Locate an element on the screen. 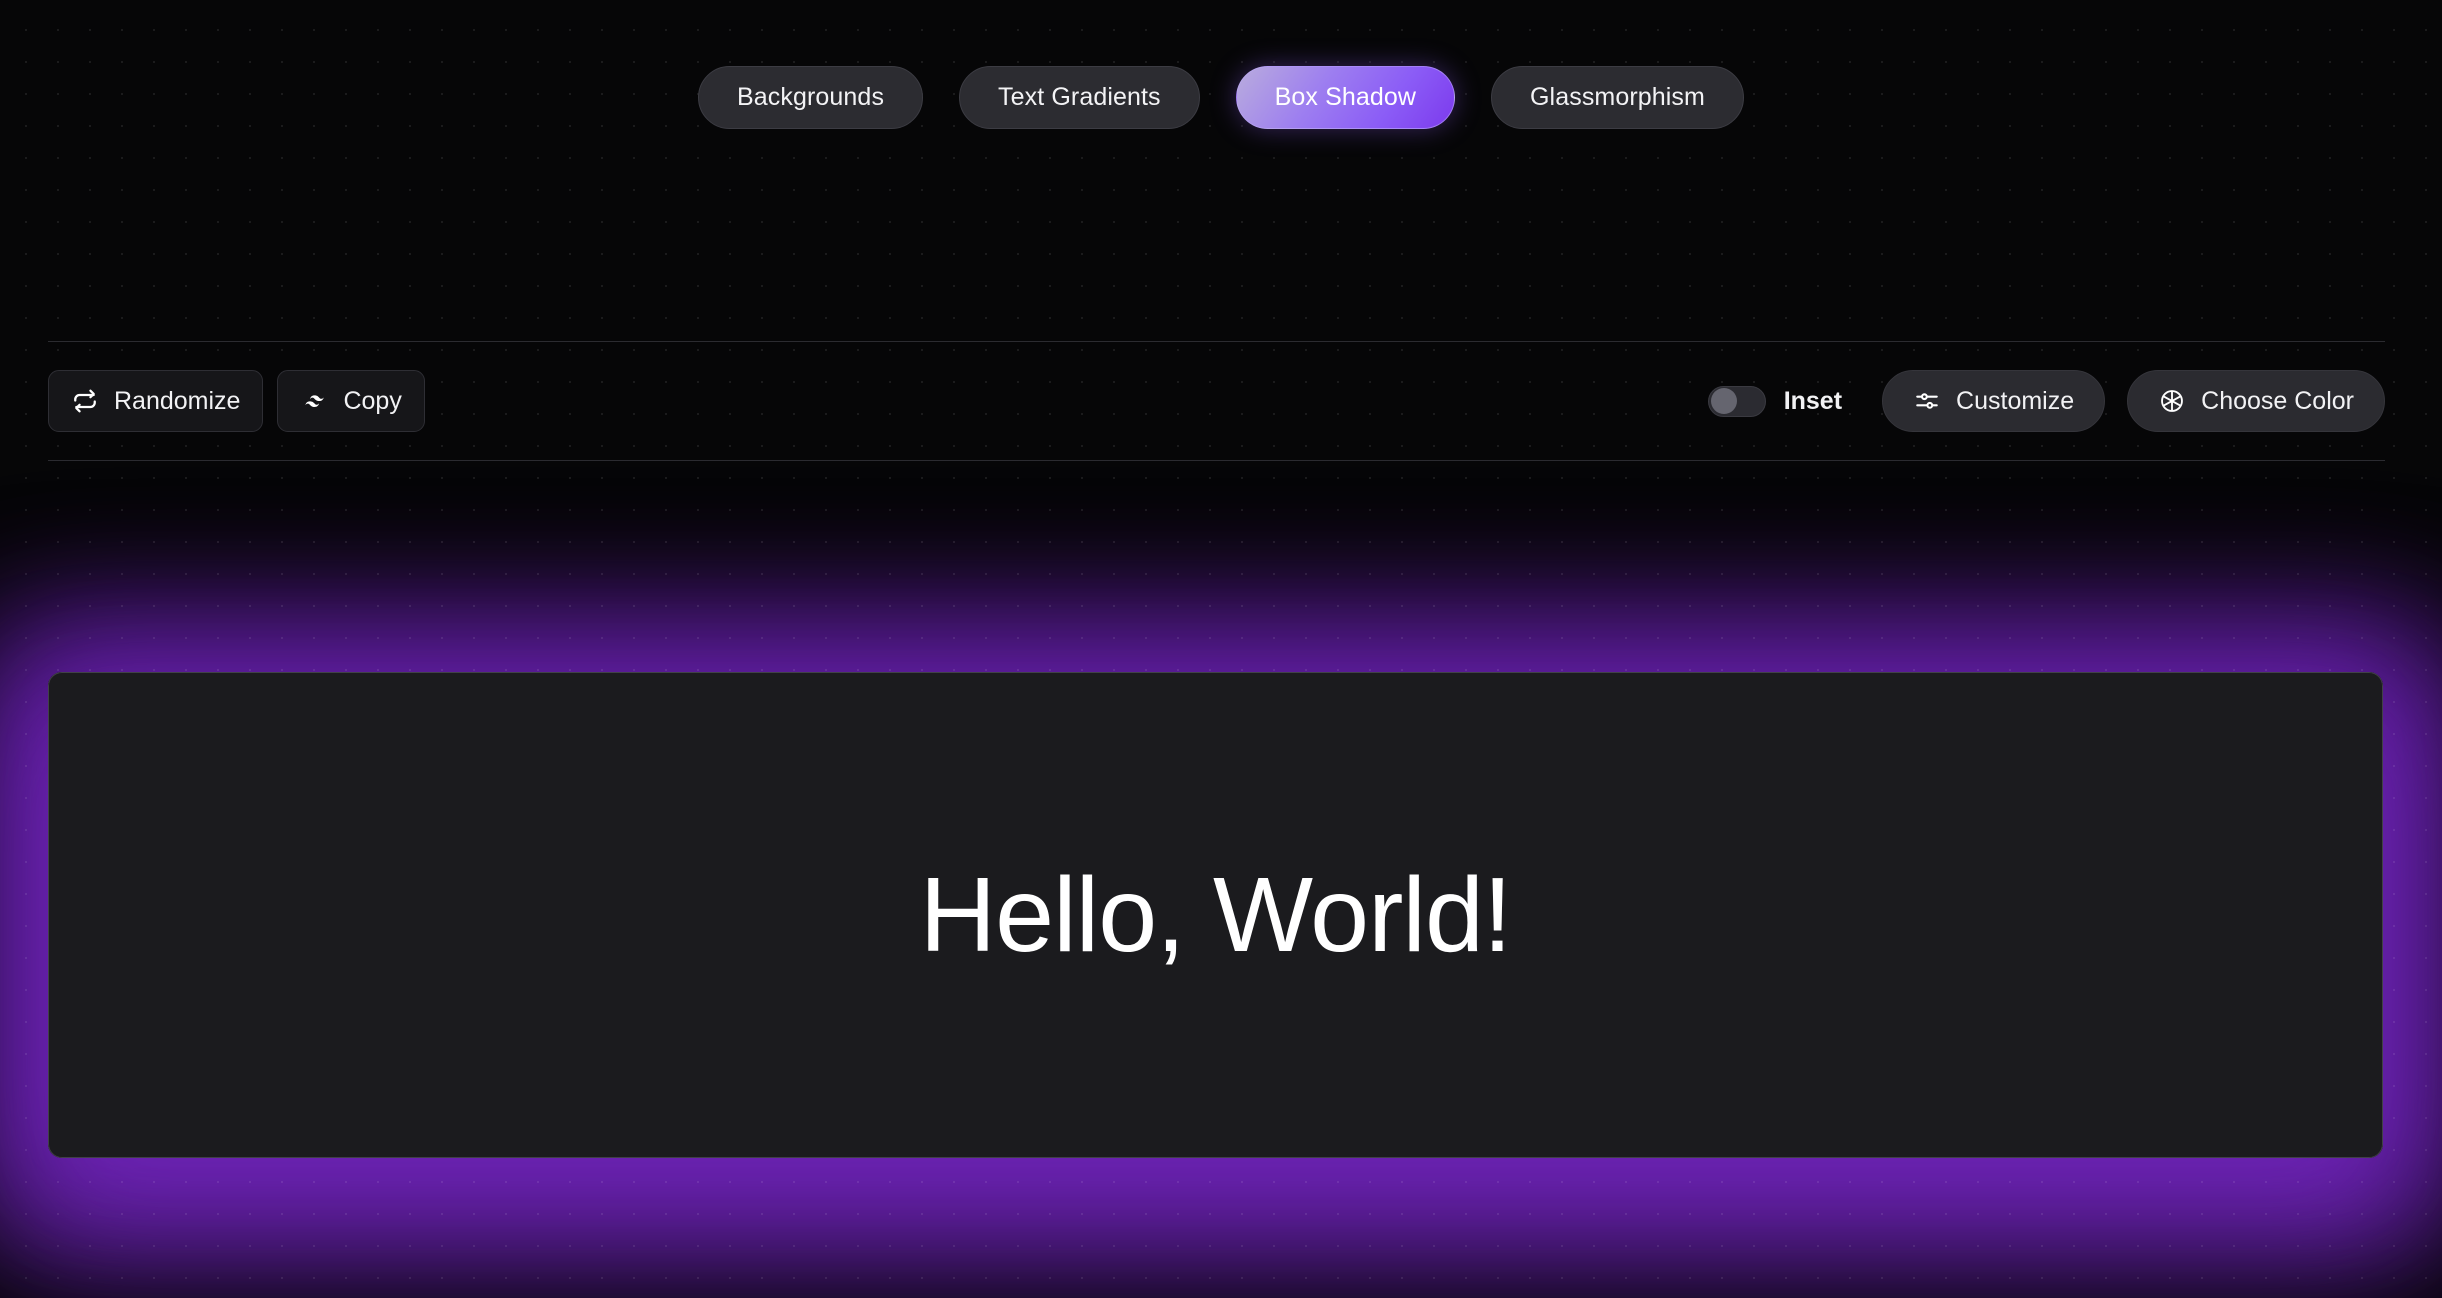 The height and width of the screenshot is (1298, 2442). toolbar-right-group: Inset Customize Choose Color is located at coordinates (2046, 401).